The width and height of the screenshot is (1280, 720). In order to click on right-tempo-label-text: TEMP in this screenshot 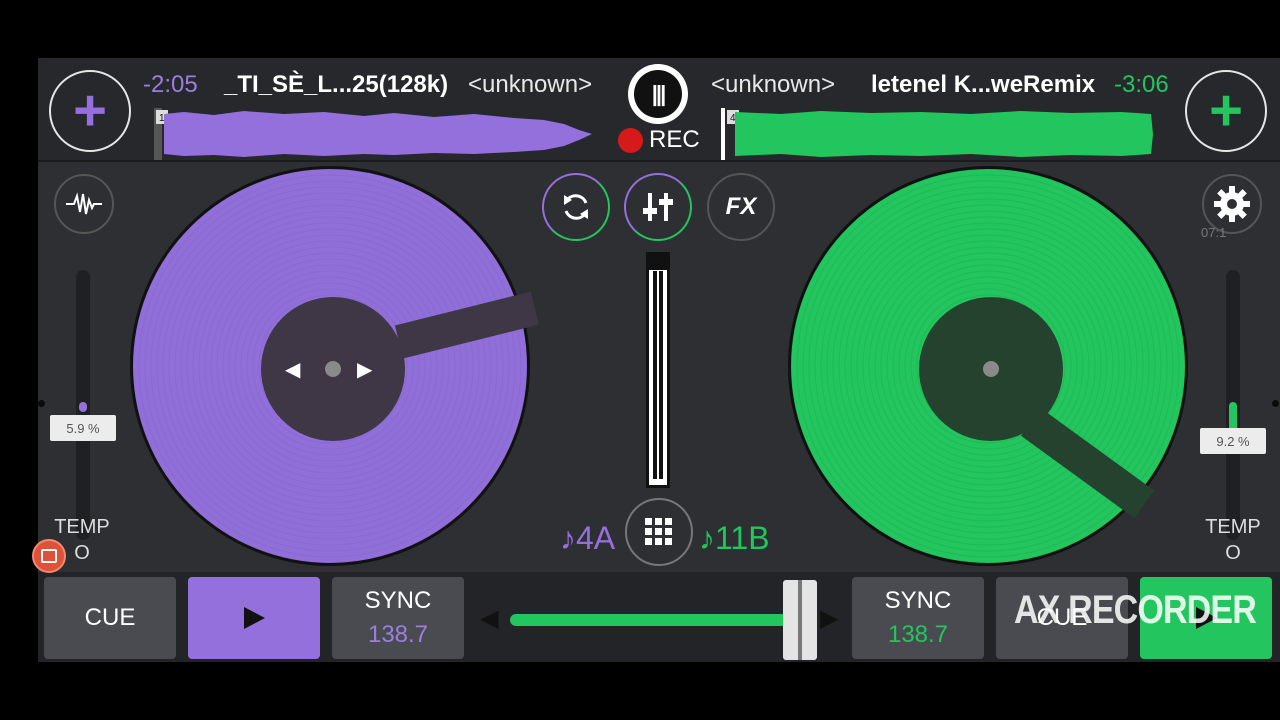, I will do `click(1233, 527)`.